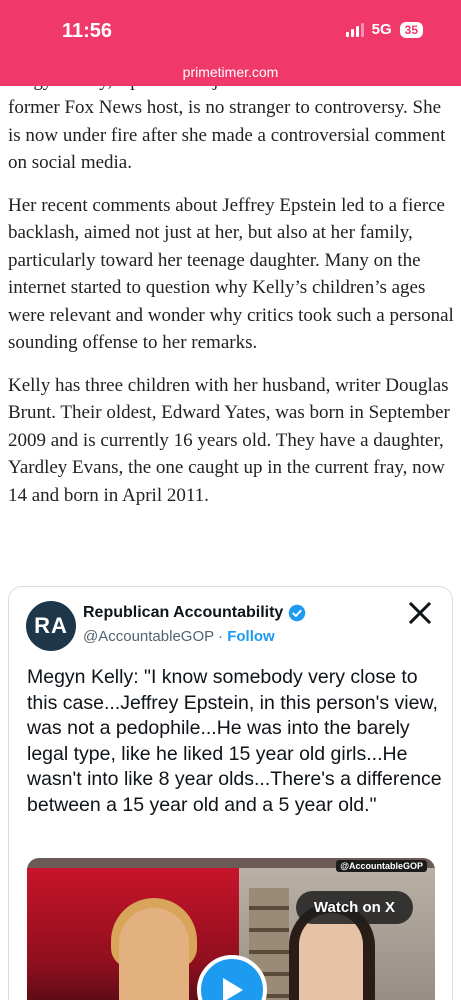 This screenshot has height=1000, width=461. I want to click on battery-icon: 35, so click(411, 29).